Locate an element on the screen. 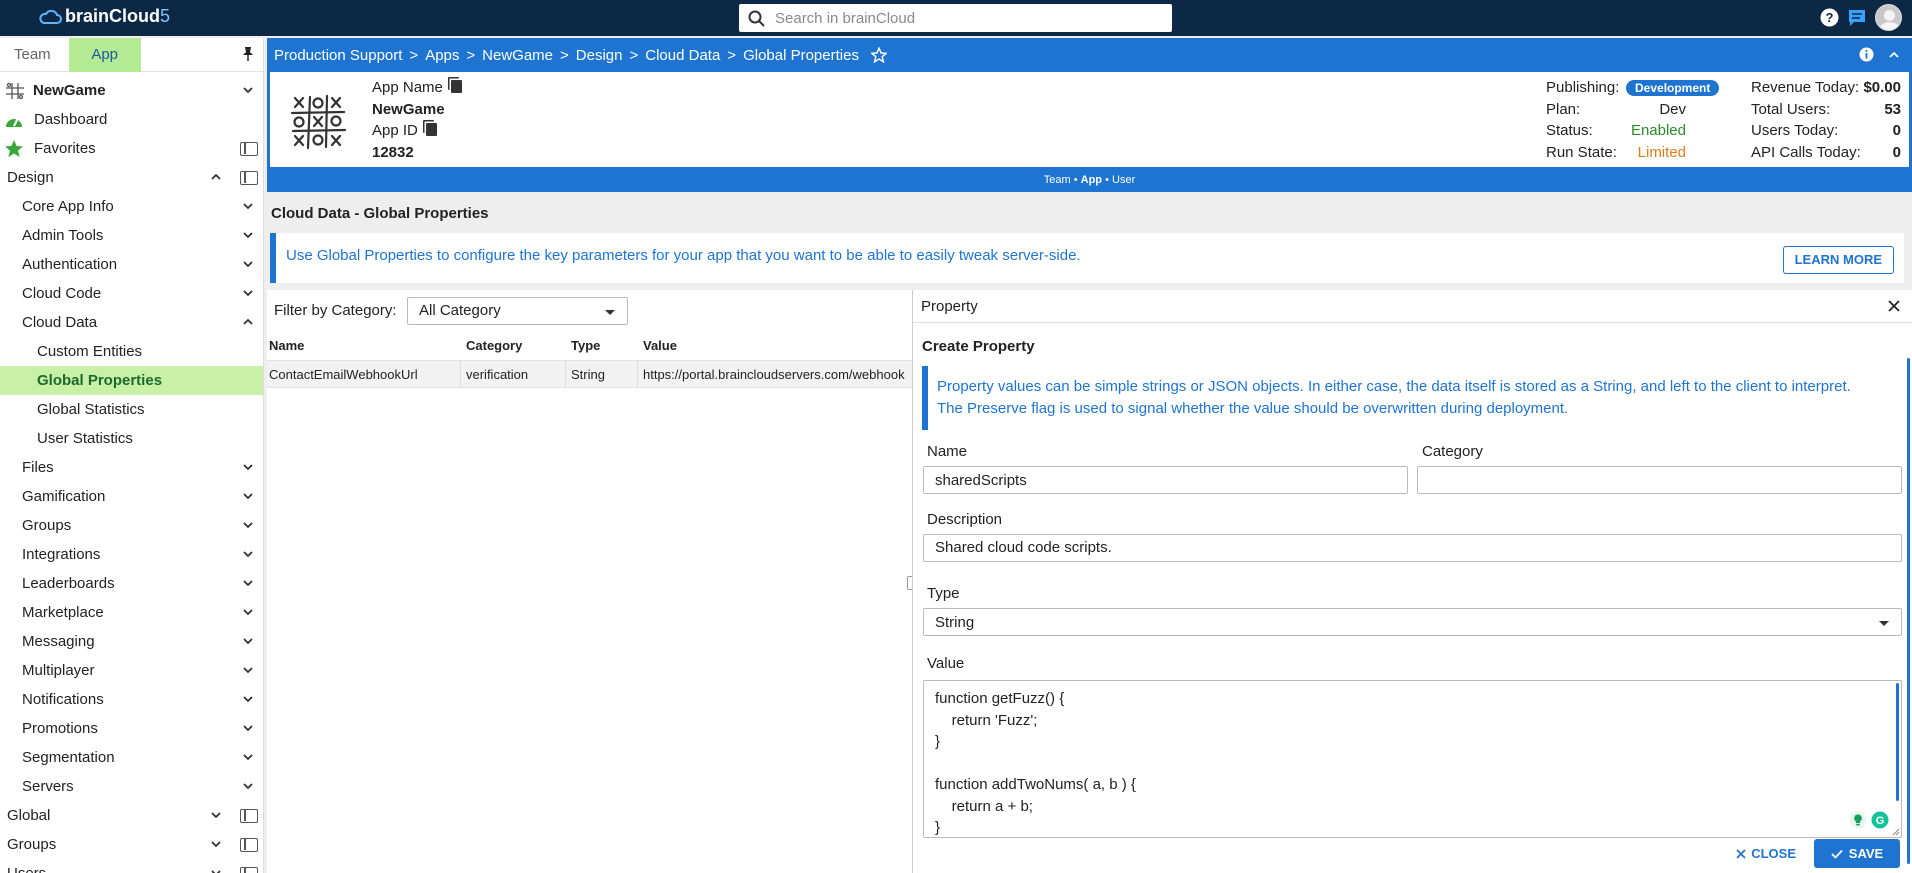 The height and width of the screenshot is (873, 1912). mode-user: User is located at coordinates (1123, 180).